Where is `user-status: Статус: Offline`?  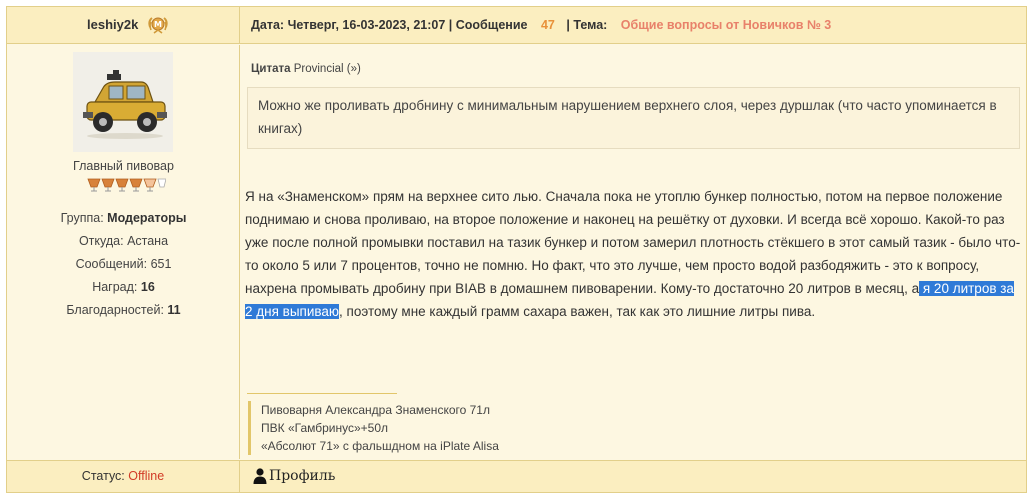
user-status: Статус: Offline is located at coordinates (123, 477).